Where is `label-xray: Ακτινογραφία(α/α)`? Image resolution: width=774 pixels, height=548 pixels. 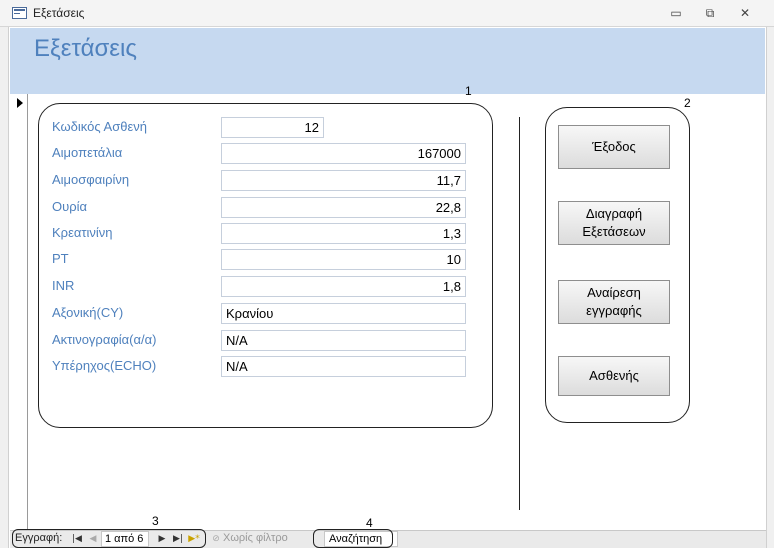
label-xray: Ακτινογραφία(α/α) is located at coordinates (104, 339).